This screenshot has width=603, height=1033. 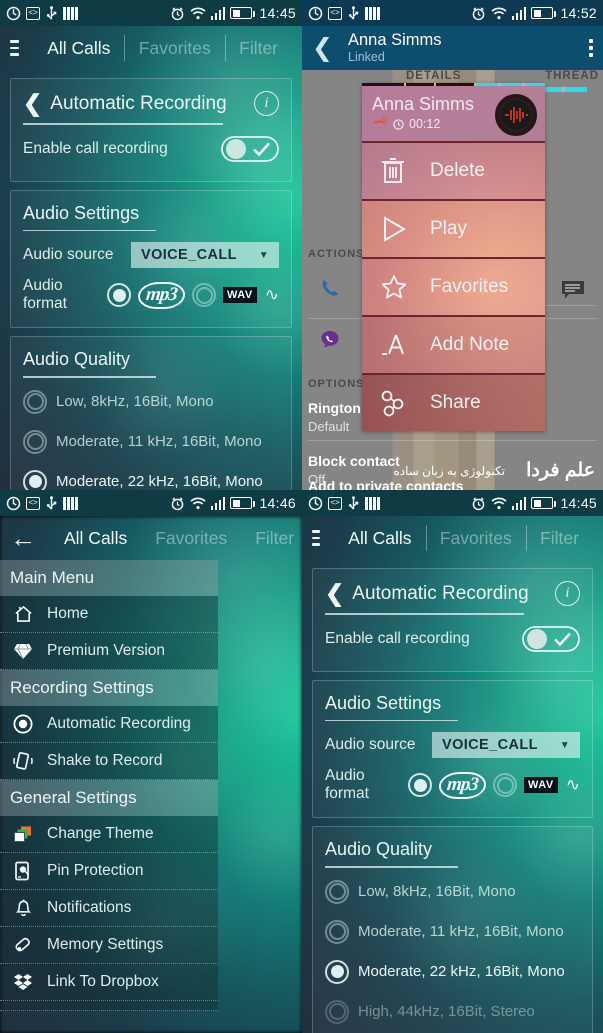 What do you see at coordinates (109, 982) in the screenshot?
I see `drawer-item-link-to-dropbox: Link To Dropbox` at bounding box center [109, 982].